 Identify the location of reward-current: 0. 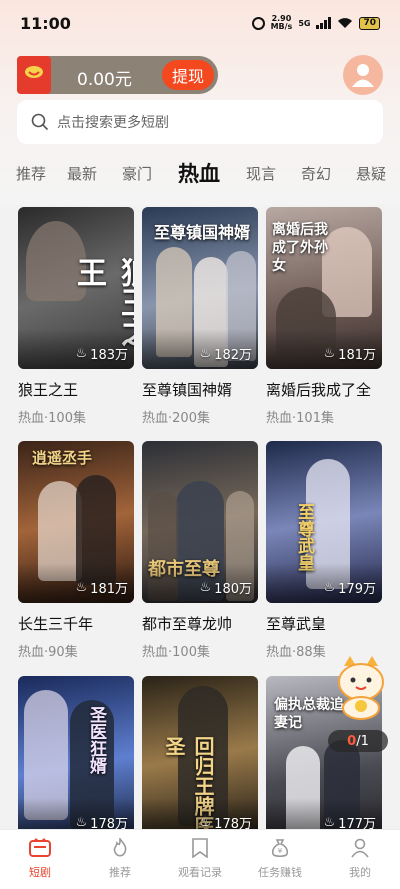
(352, 741).